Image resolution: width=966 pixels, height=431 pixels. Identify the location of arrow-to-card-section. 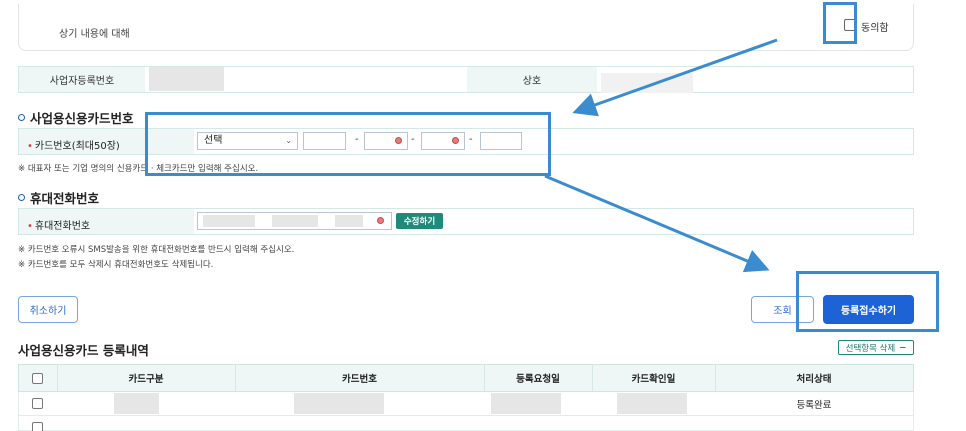
(675, 77).